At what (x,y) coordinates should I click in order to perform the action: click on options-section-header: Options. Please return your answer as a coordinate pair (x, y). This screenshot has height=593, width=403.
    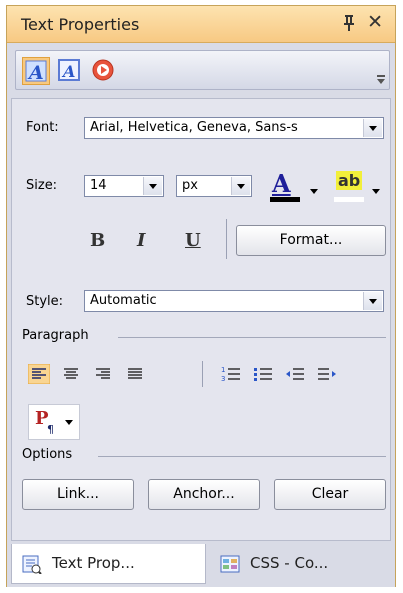
    Looking at the image, I should click on (47, 454).